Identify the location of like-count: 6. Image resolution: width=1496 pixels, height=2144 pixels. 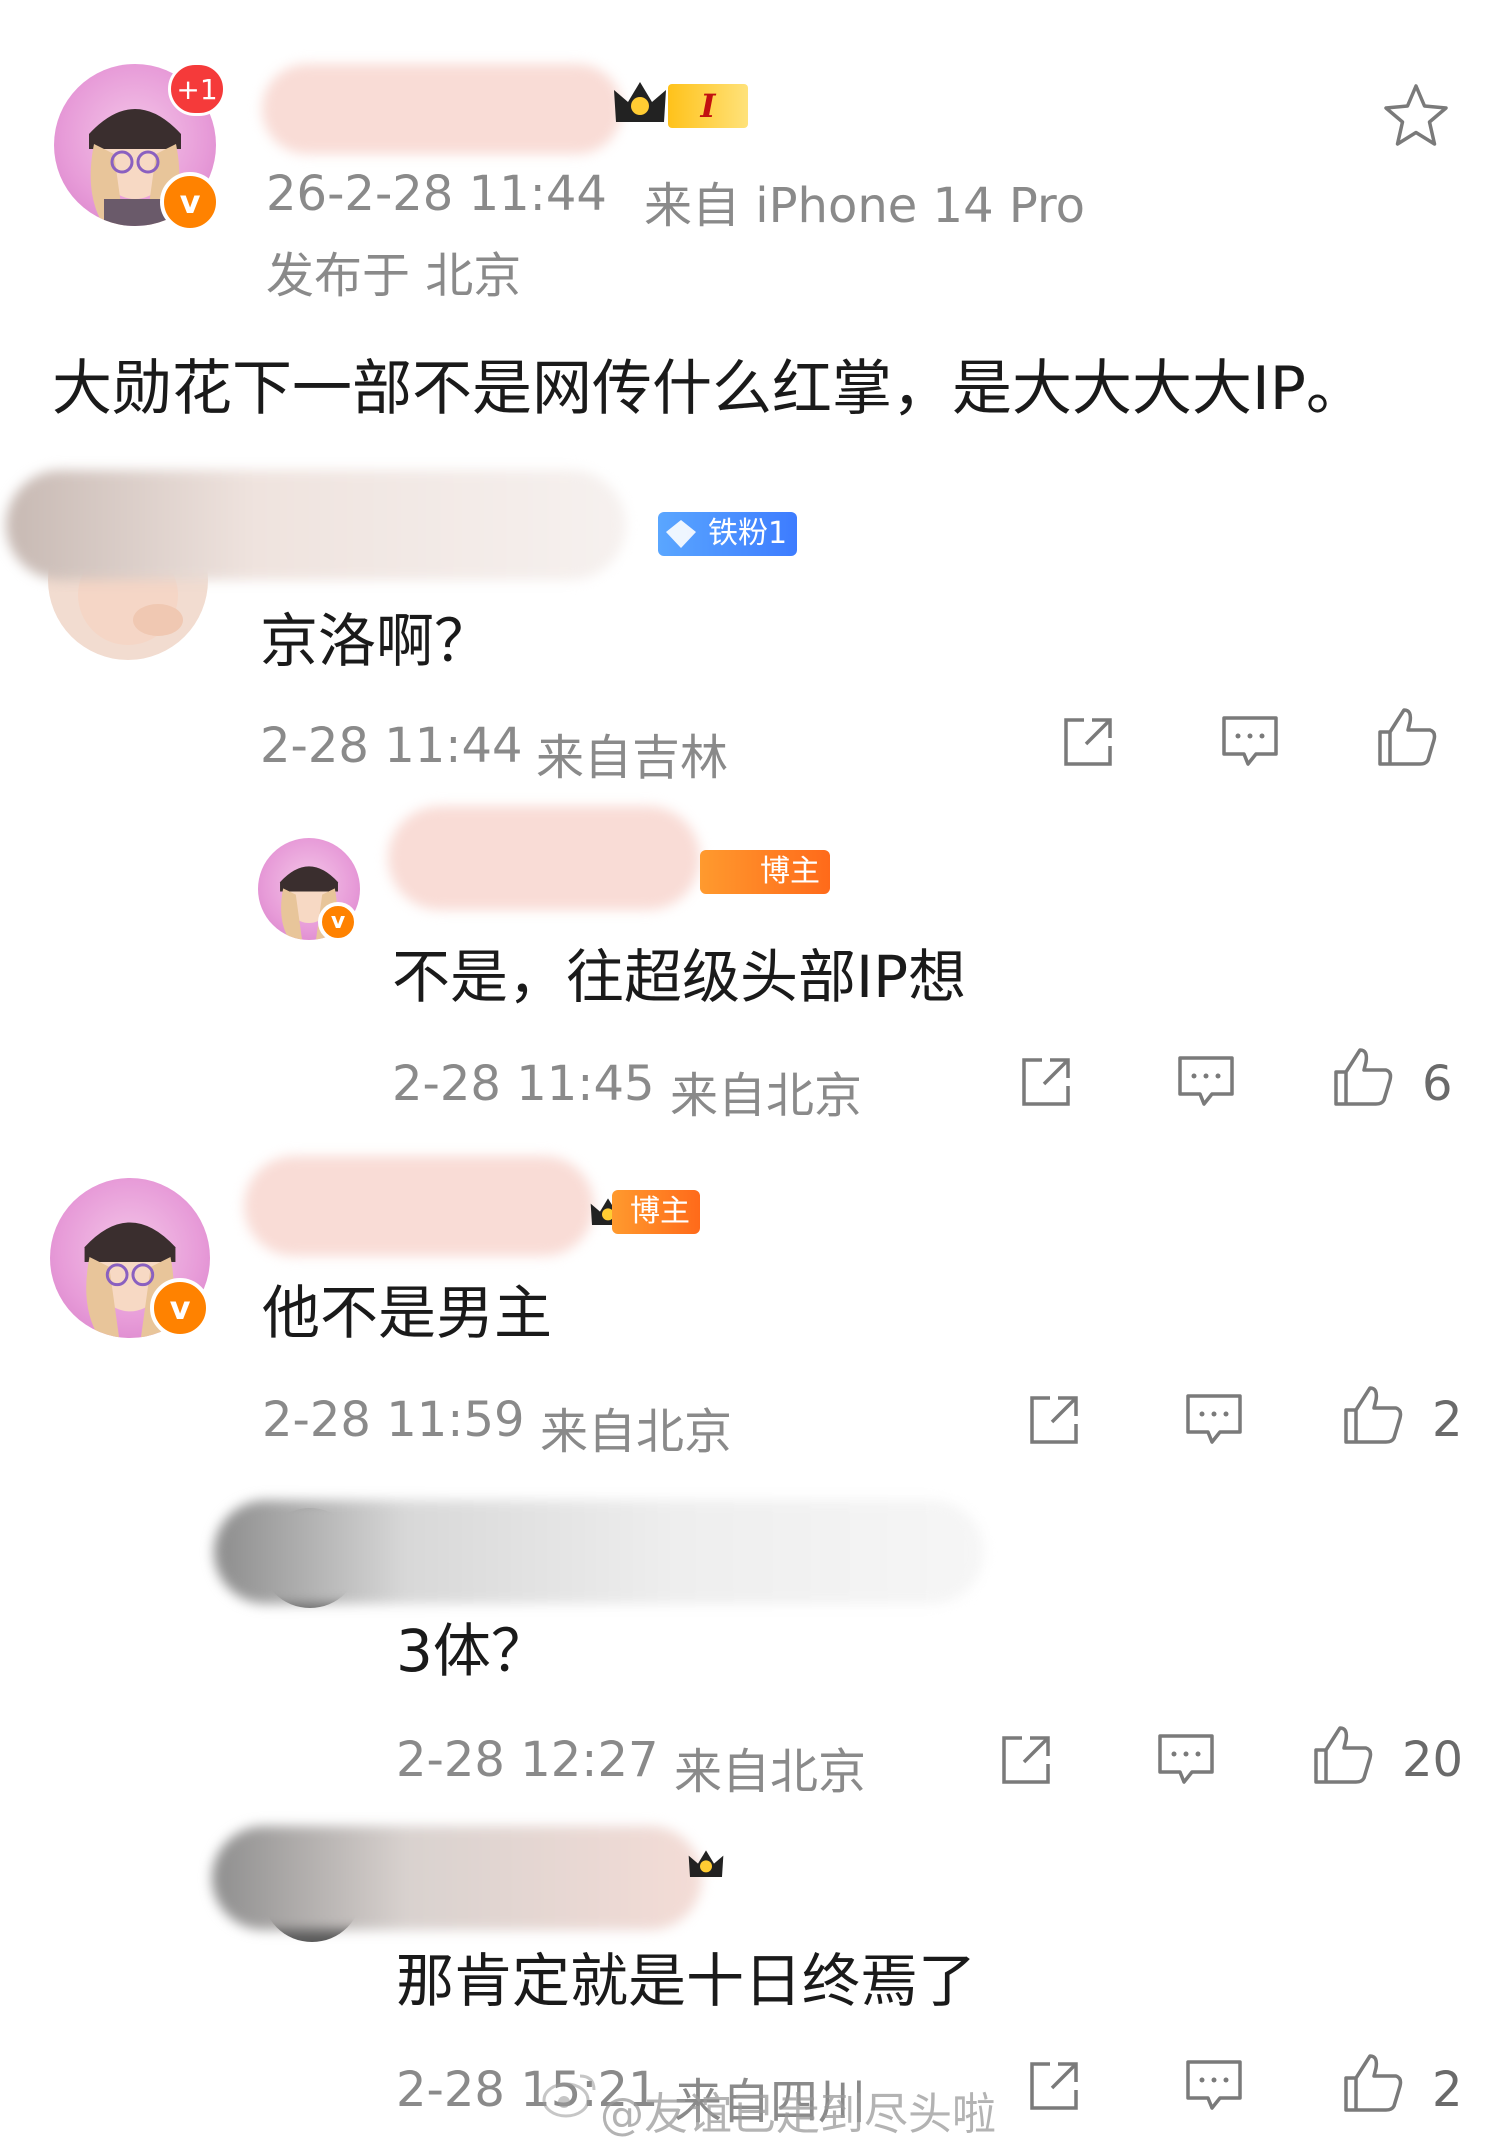
(1437, 1084).